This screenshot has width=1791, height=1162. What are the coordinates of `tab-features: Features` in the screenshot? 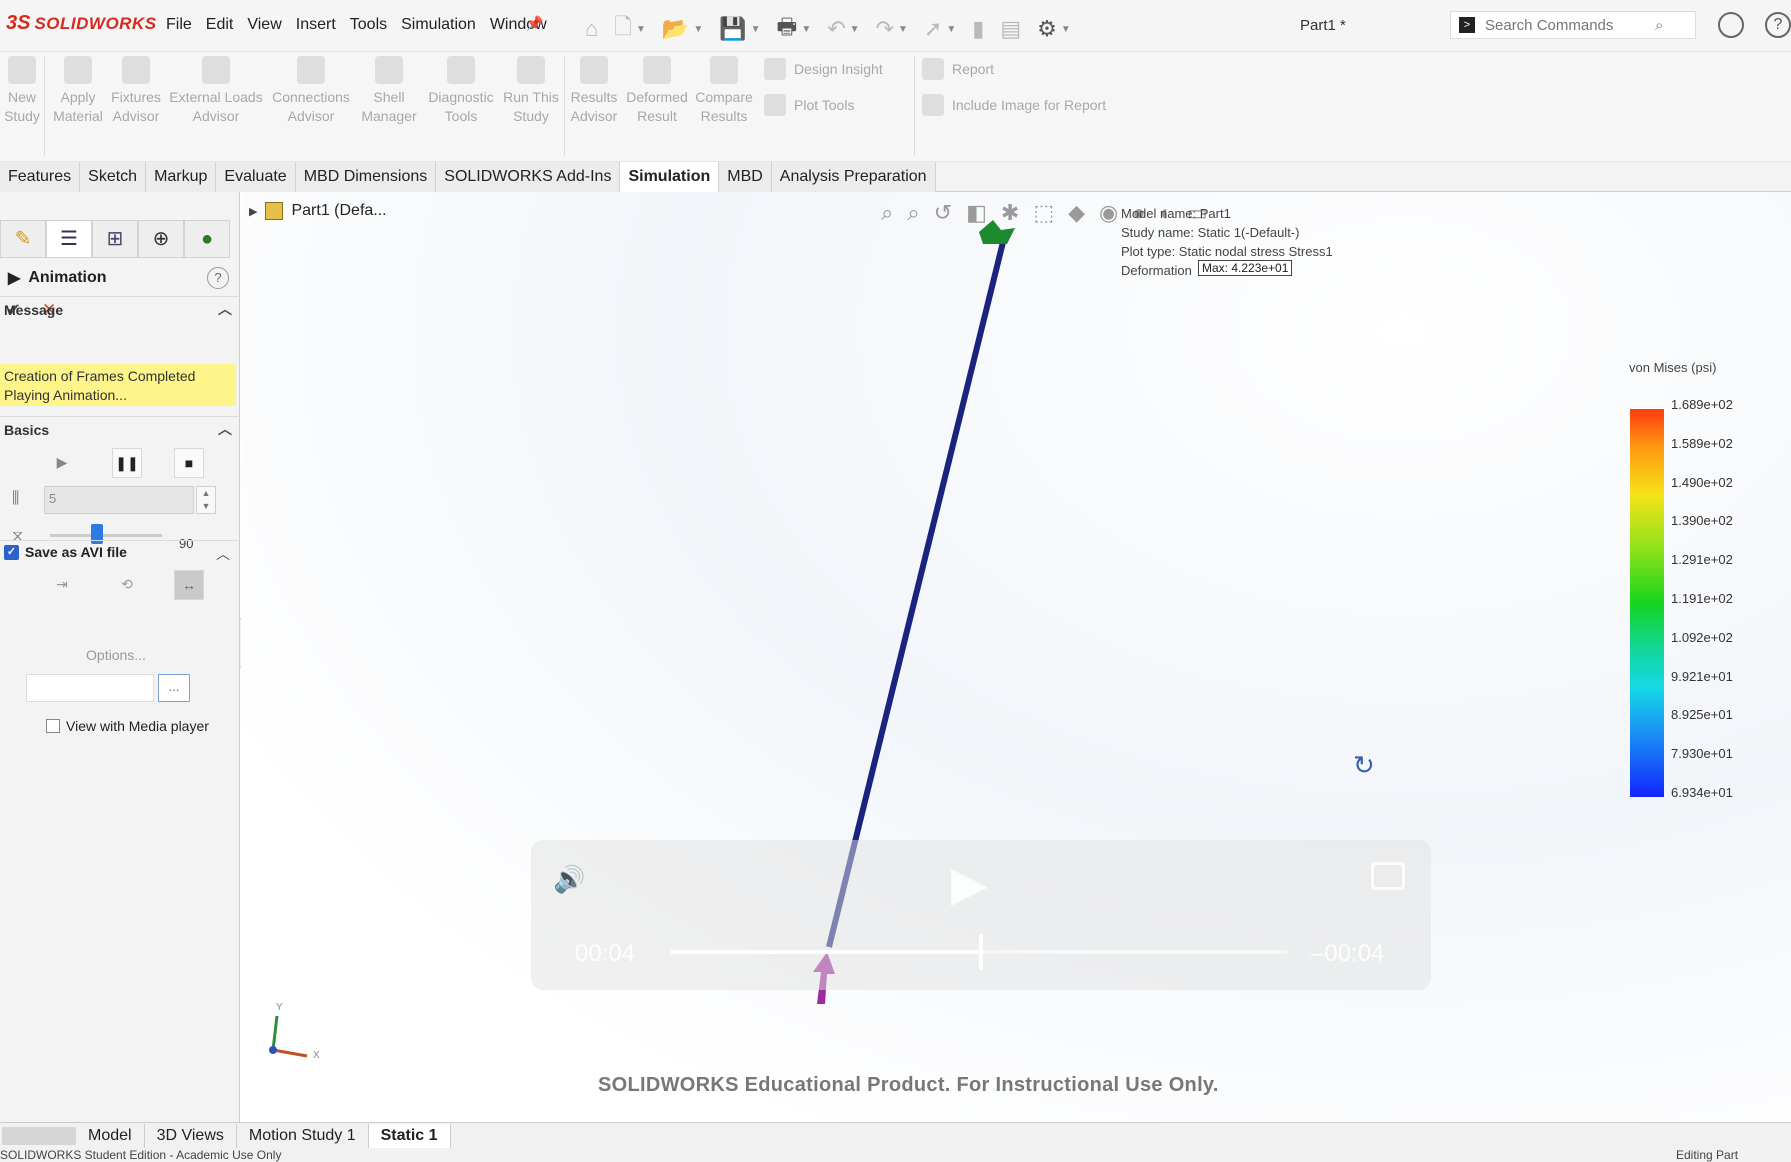 It's located at (40, 177).